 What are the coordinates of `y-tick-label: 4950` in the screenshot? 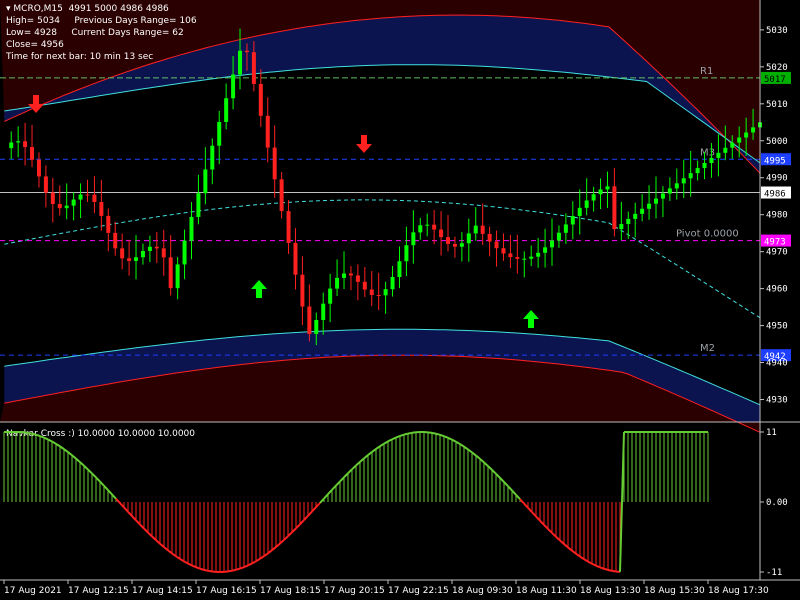 It's located at (777, 327).